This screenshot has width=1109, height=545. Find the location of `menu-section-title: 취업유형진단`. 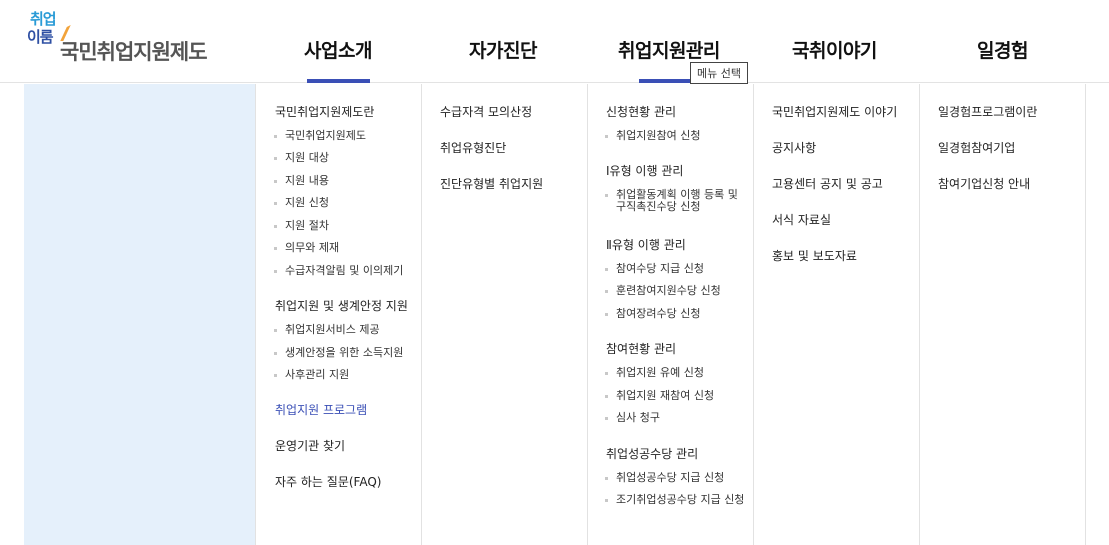

menu-section-title: 취업유형진단 is located at coordinates (473, 147).